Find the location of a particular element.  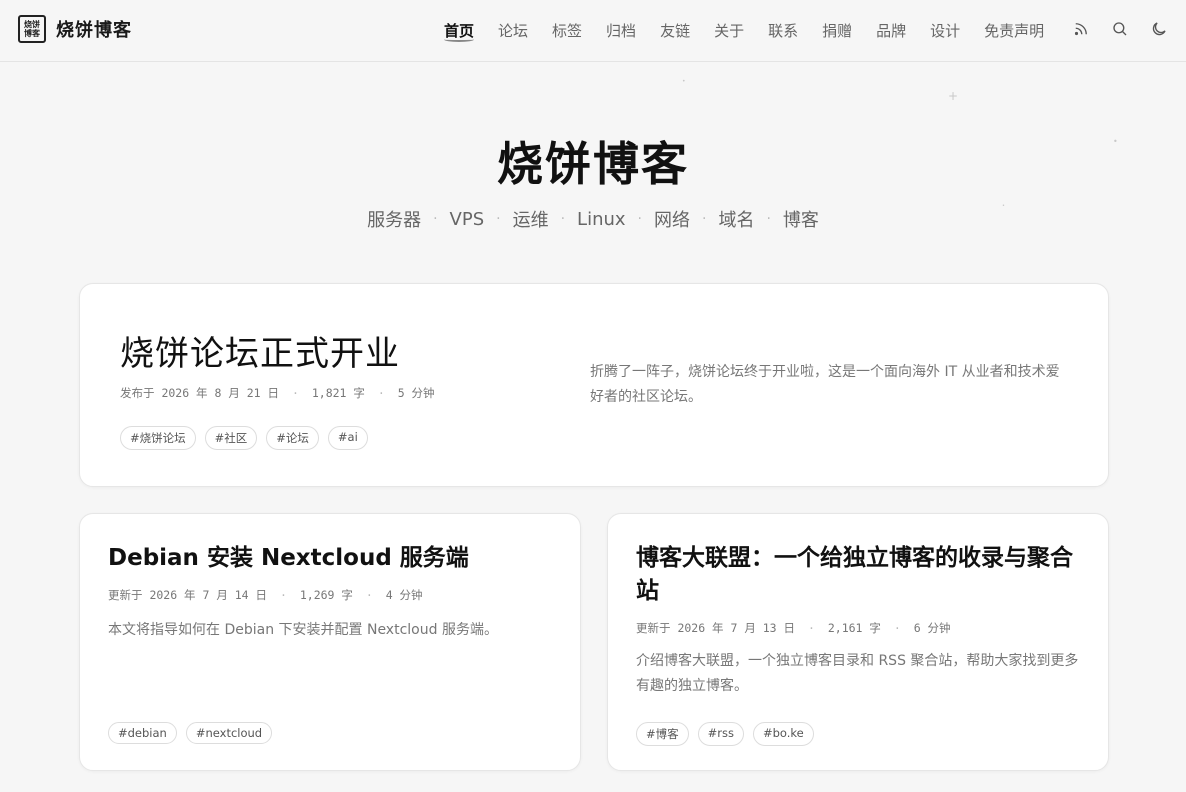

rss-icon is located at coordinates (1081, 29).